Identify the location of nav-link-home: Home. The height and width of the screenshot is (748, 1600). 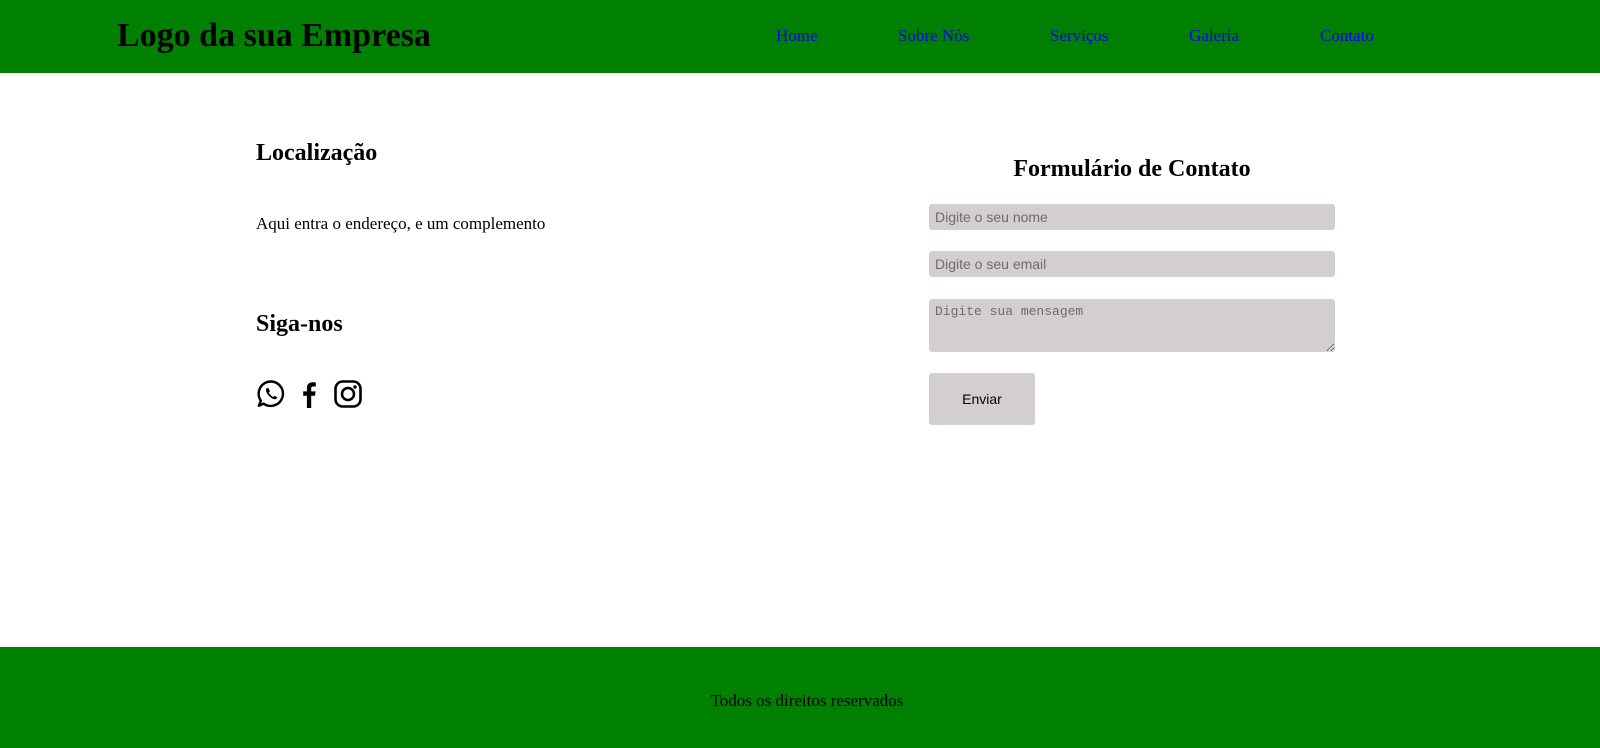
(797, 36).